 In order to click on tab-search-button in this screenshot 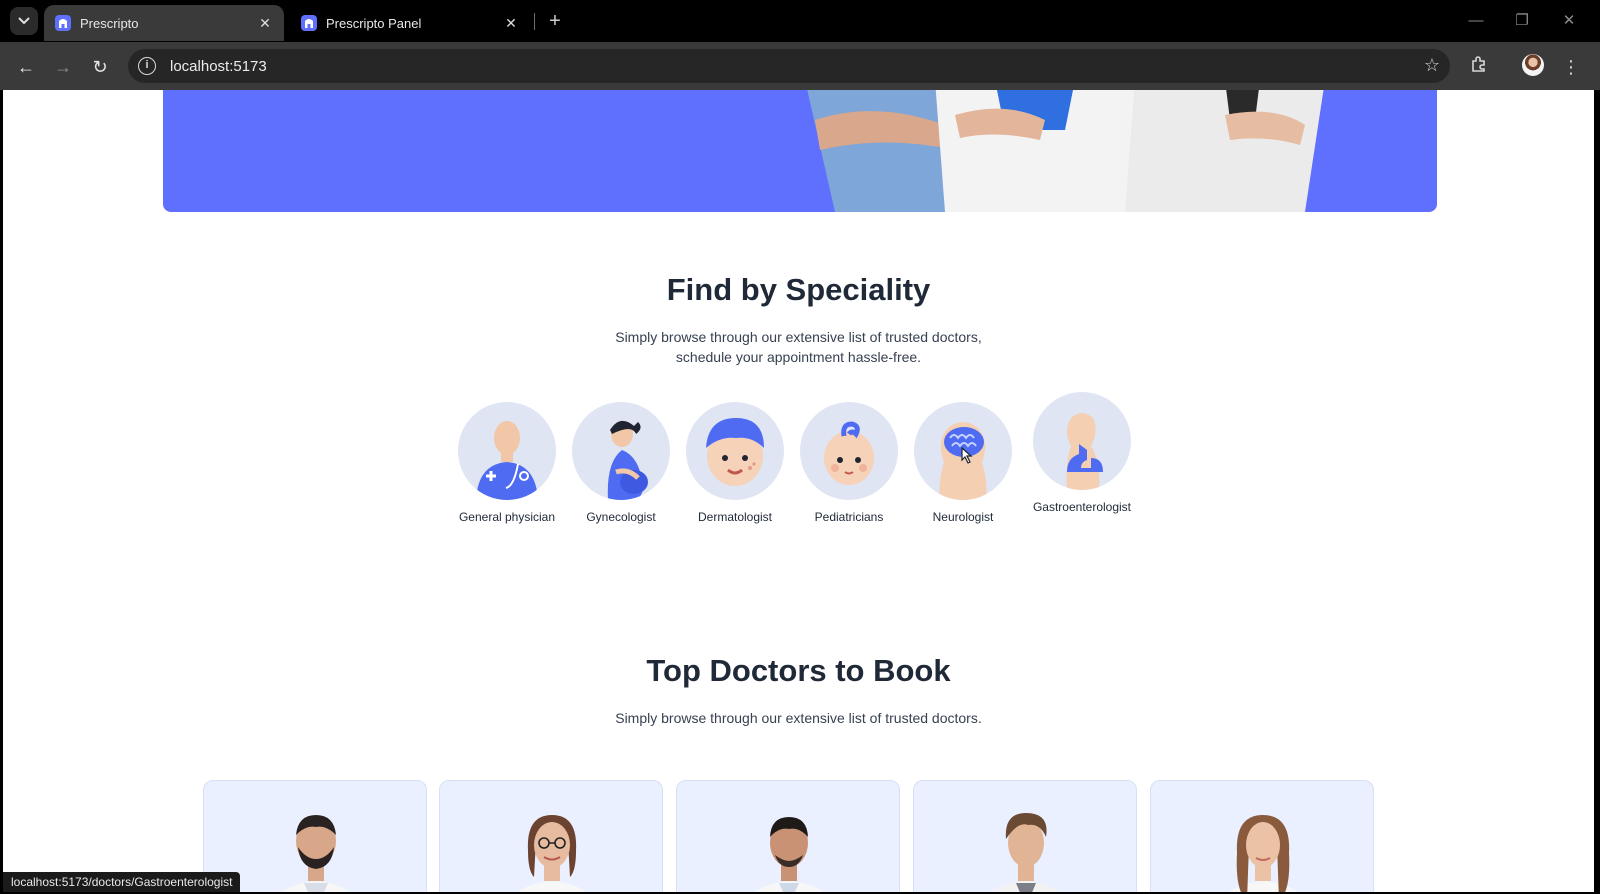, I will do `click(24, 21)`.